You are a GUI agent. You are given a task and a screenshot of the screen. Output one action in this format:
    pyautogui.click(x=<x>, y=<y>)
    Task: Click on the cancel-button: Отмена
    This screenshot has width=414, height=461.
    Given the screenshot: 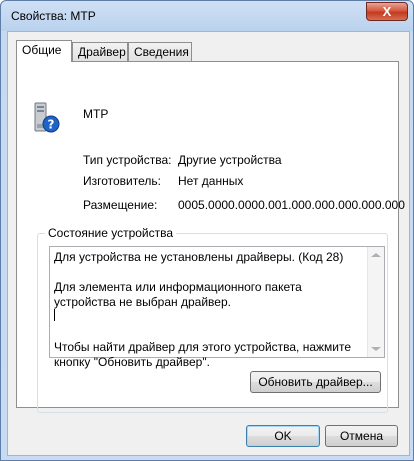 What is the action you would take?
    pyautogui.click(x=361, y=436)
    